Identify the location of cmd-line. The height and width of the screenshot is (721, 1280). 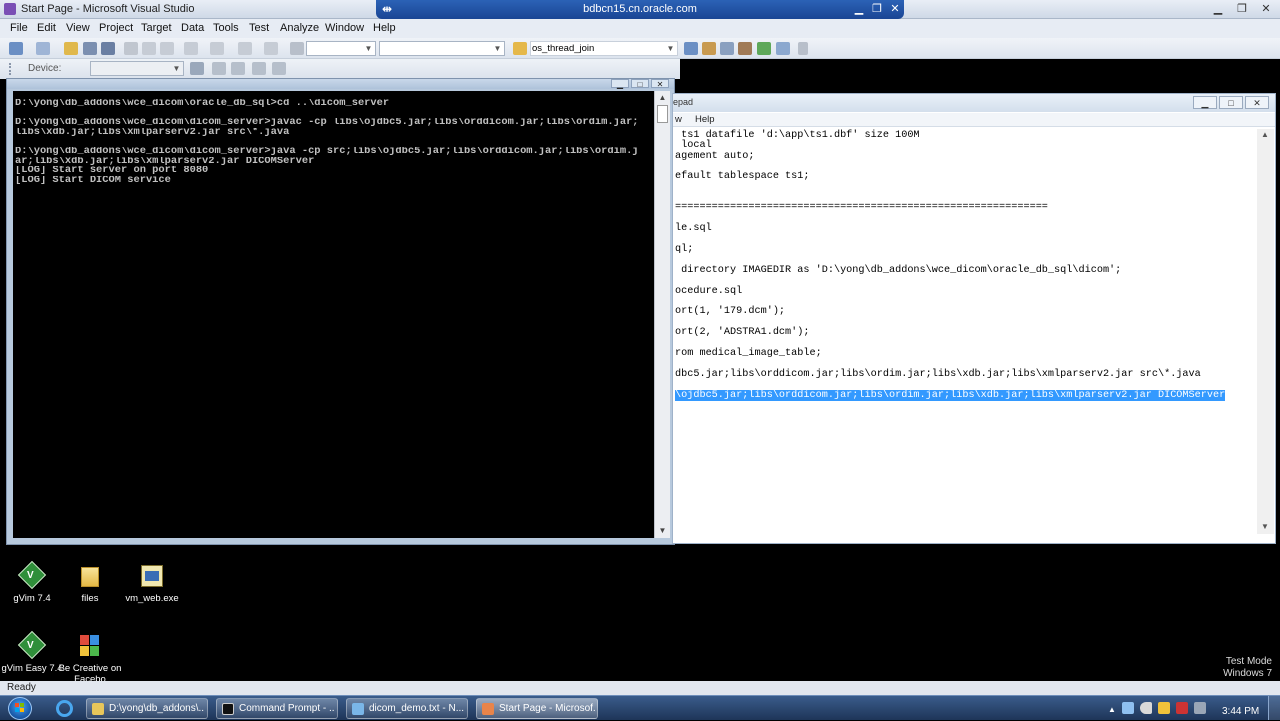
(334, 114).